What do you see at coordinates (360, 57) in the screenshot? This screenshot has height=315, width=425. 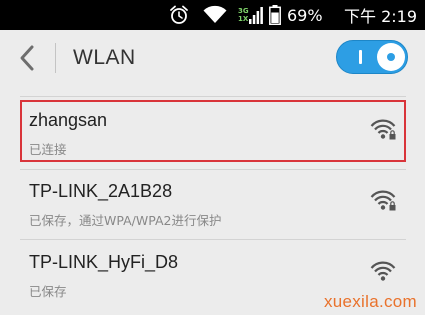 I see `toggle-on-indicator` at bounding box center [360, 57].